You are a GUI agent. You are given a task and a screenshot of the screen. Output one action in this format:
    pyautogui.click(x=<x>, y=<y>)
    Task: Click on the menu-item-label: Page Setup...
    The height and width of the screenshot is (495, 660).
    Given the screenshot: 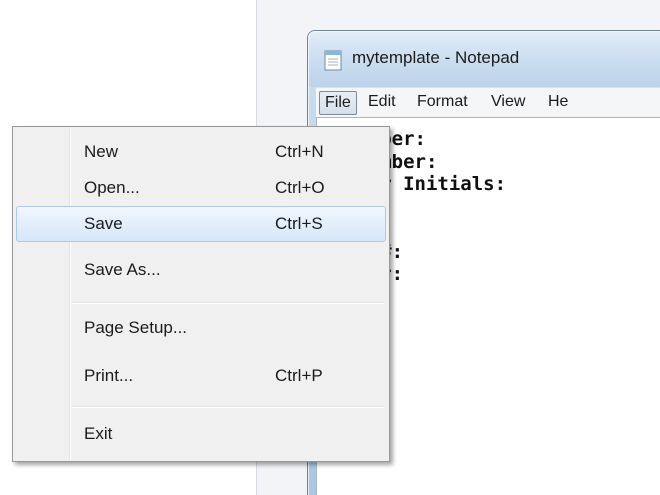 What is the action you would take?
    pyautogui.click(x=136, y=327)
    